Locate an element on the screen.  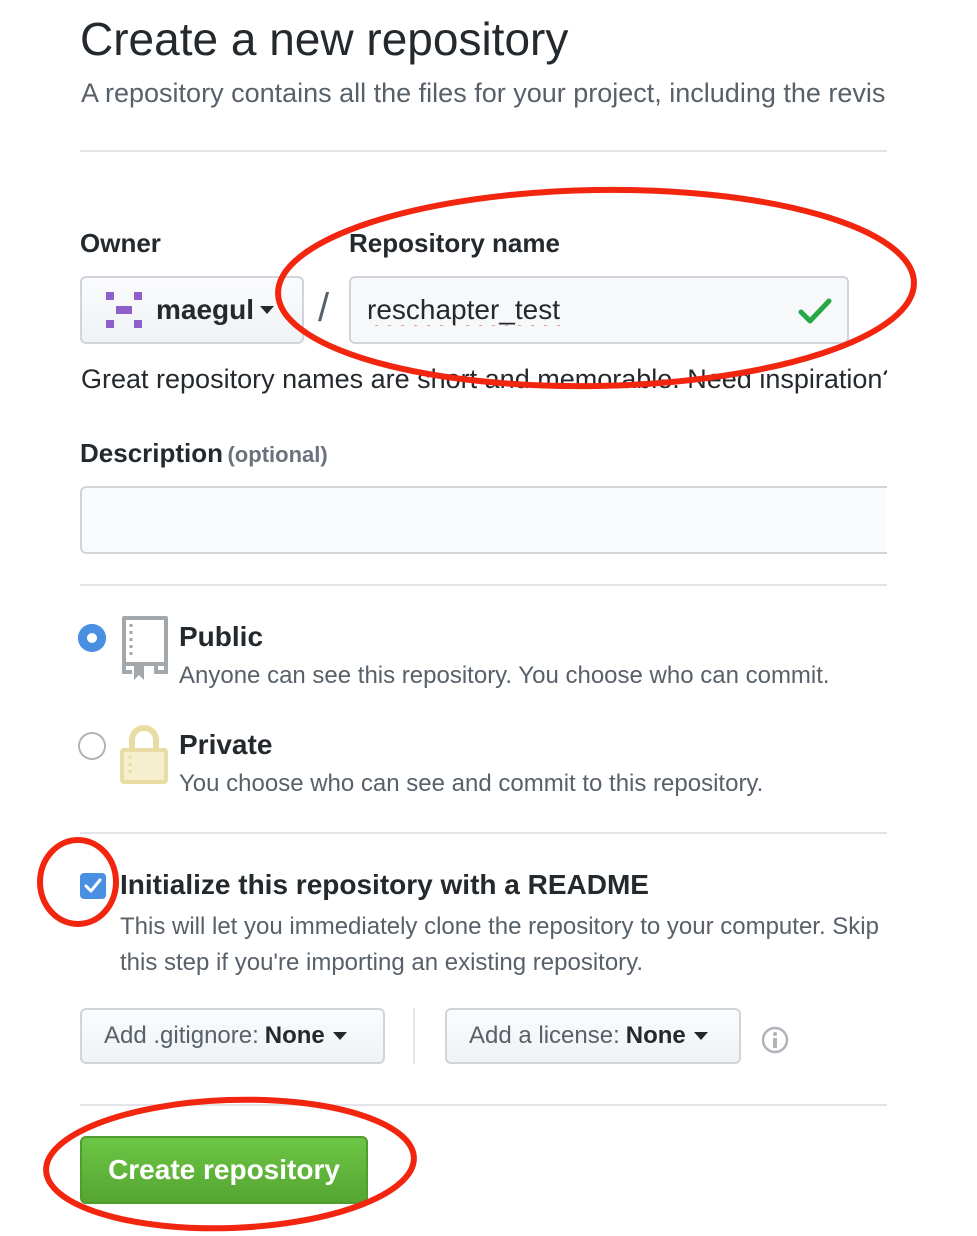
gitignore-label: Add .gitignore: is located at coordinates (181, 1035).